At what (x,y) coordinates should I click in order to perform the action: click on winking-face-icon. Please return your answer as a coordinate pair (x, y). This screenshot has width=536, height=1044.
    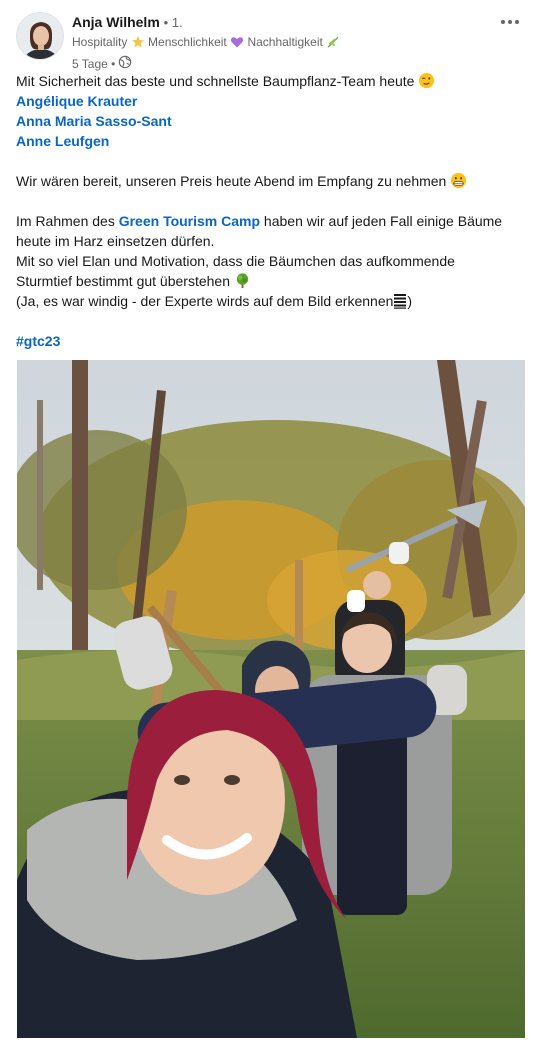
    Looking at the image, I should click on (426, 83).